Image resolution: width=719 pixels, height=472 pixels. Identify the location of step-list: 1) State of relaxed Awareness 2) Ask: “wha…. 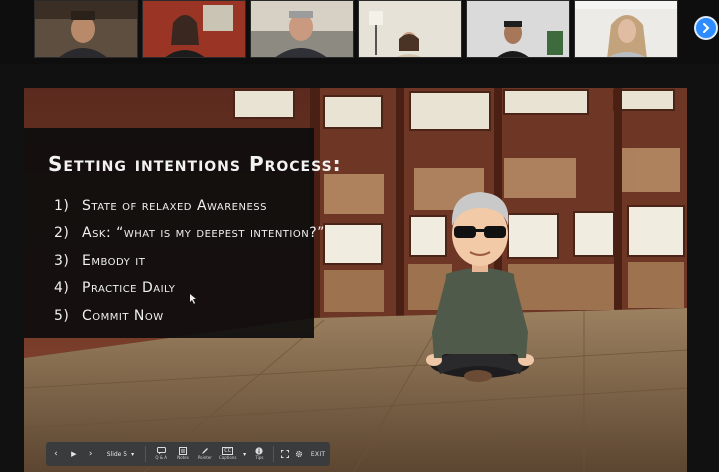
(189, 261).